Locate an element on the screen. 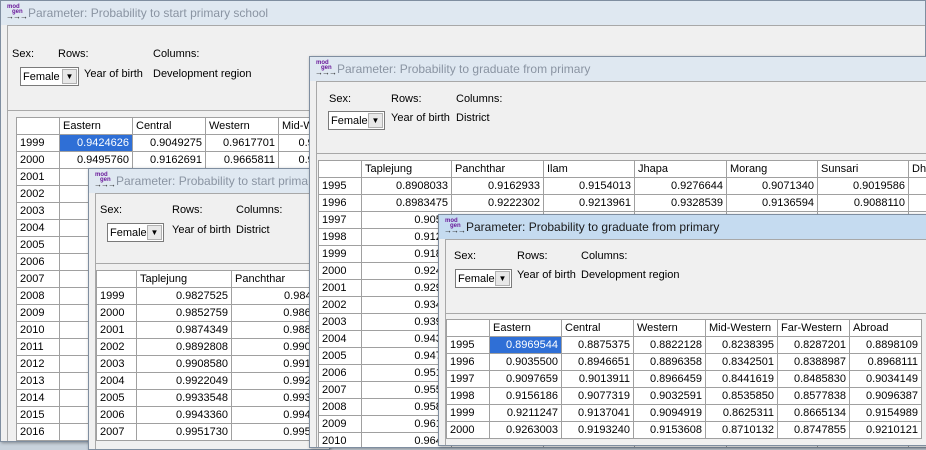  data-cell: 0.8577838 is located at coordinates (814, 396).